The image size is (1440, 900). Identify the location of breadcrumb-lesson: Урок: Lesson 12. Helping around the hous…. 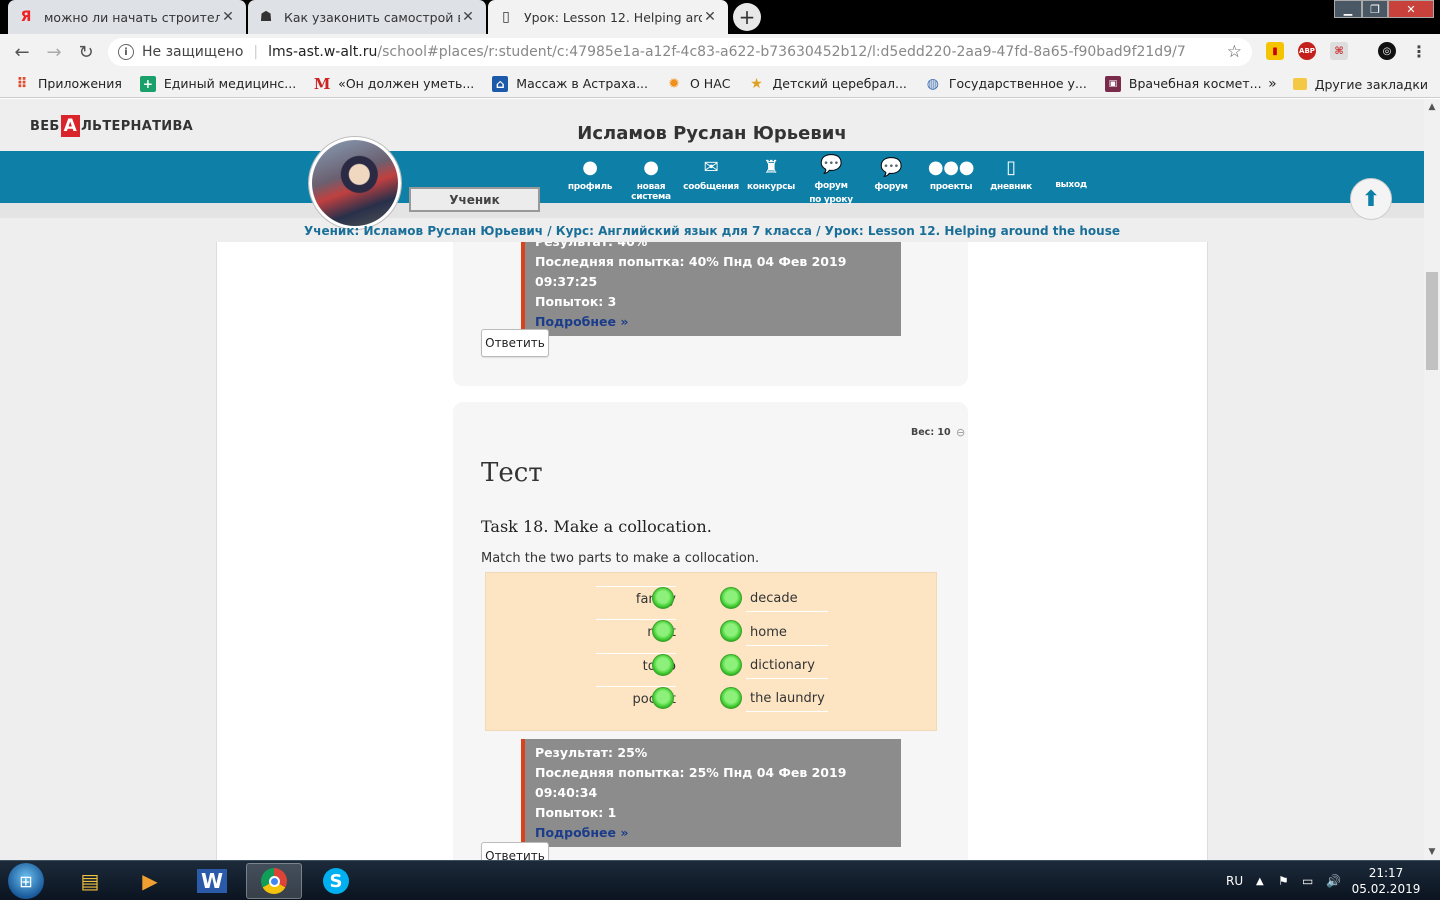
(972, 231).